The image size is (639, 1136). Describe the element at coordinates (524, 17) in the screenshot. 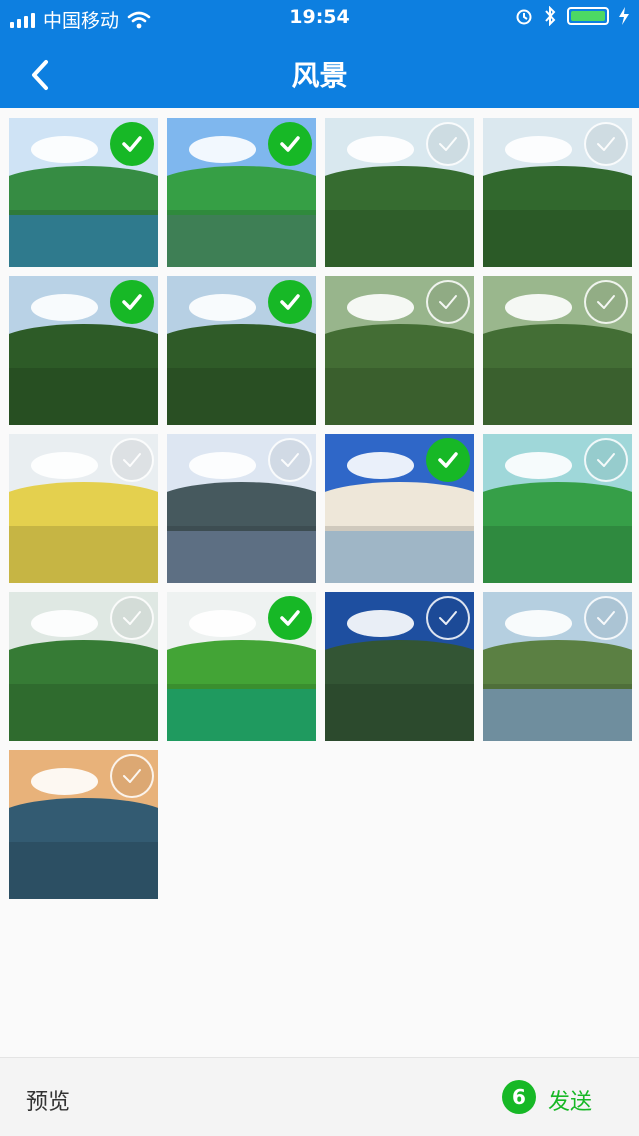

I see `alarm-icon` at that location.